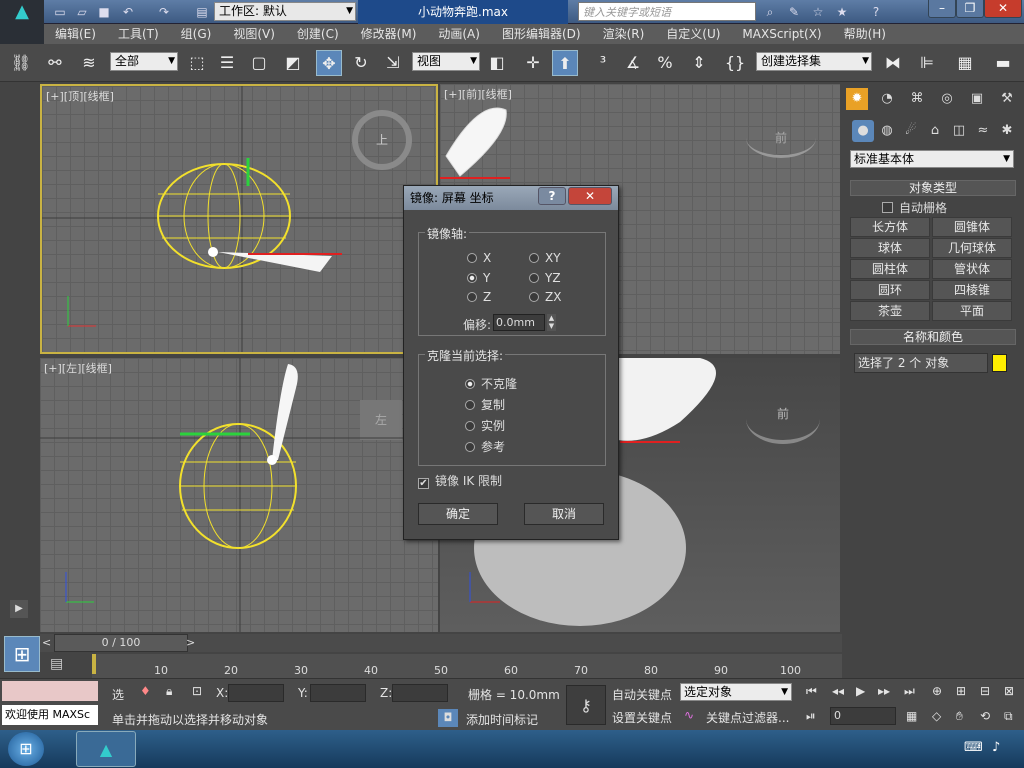 The width and height of the screenshot is (1024, 768). I want to click on axis-x-radio: X, so click(479, 258).